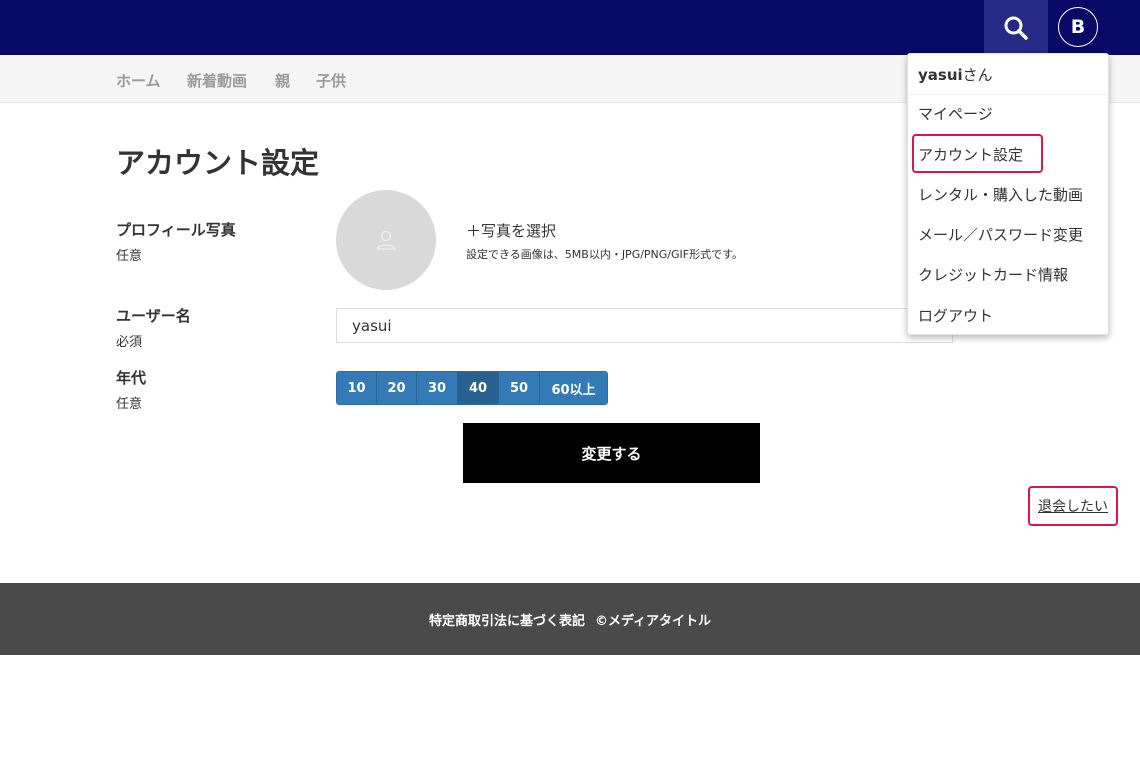 The image size is (1140, 760). Describe the element at coordinates (129, 342) in the screenshot. I see `username-note: 必須` at that location.